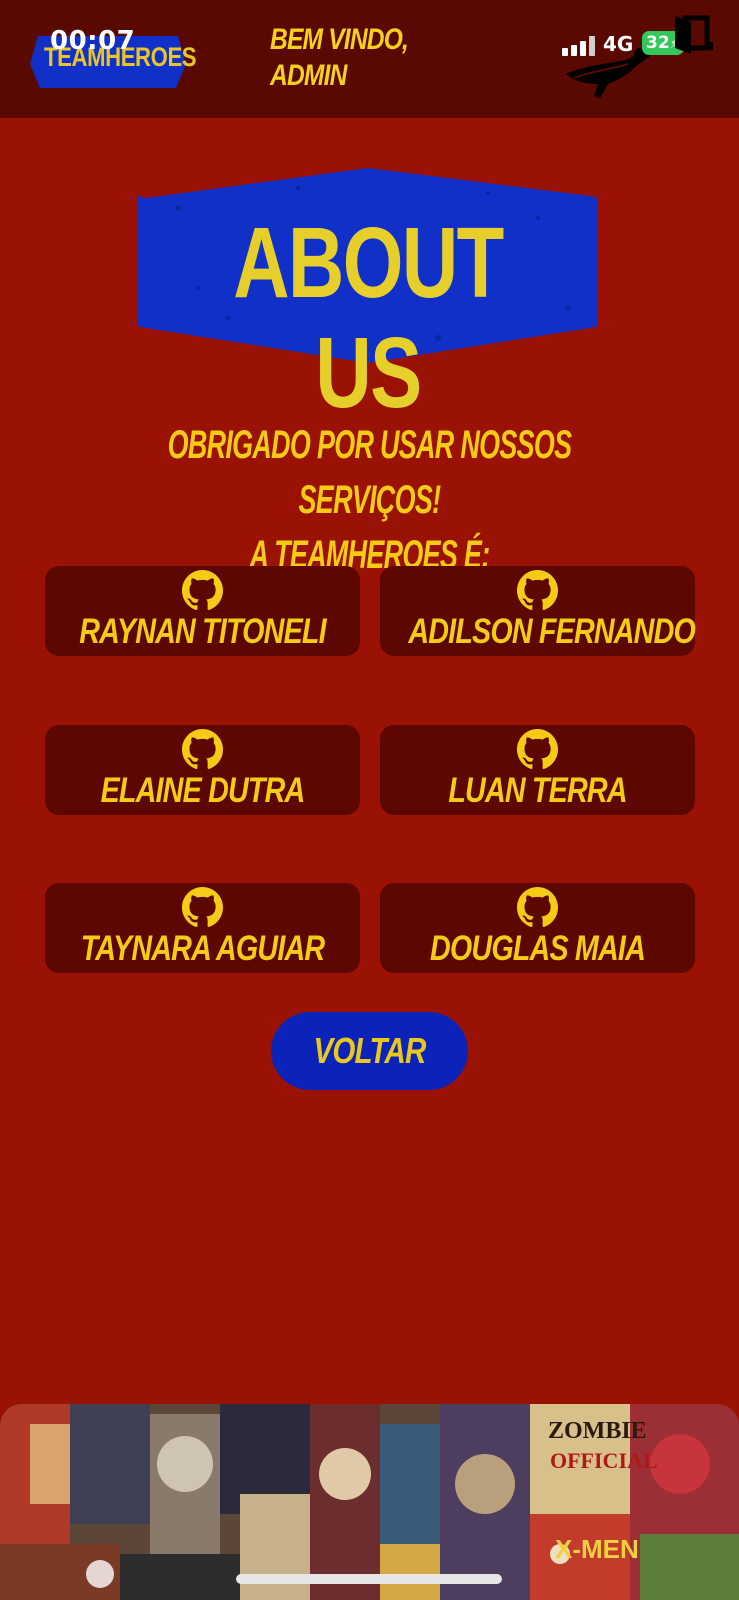 This screenshot has height=1600, width=739. Describe the element at coordinates (369, 1579) in the screenshot. I see `home-indicator` at that location.